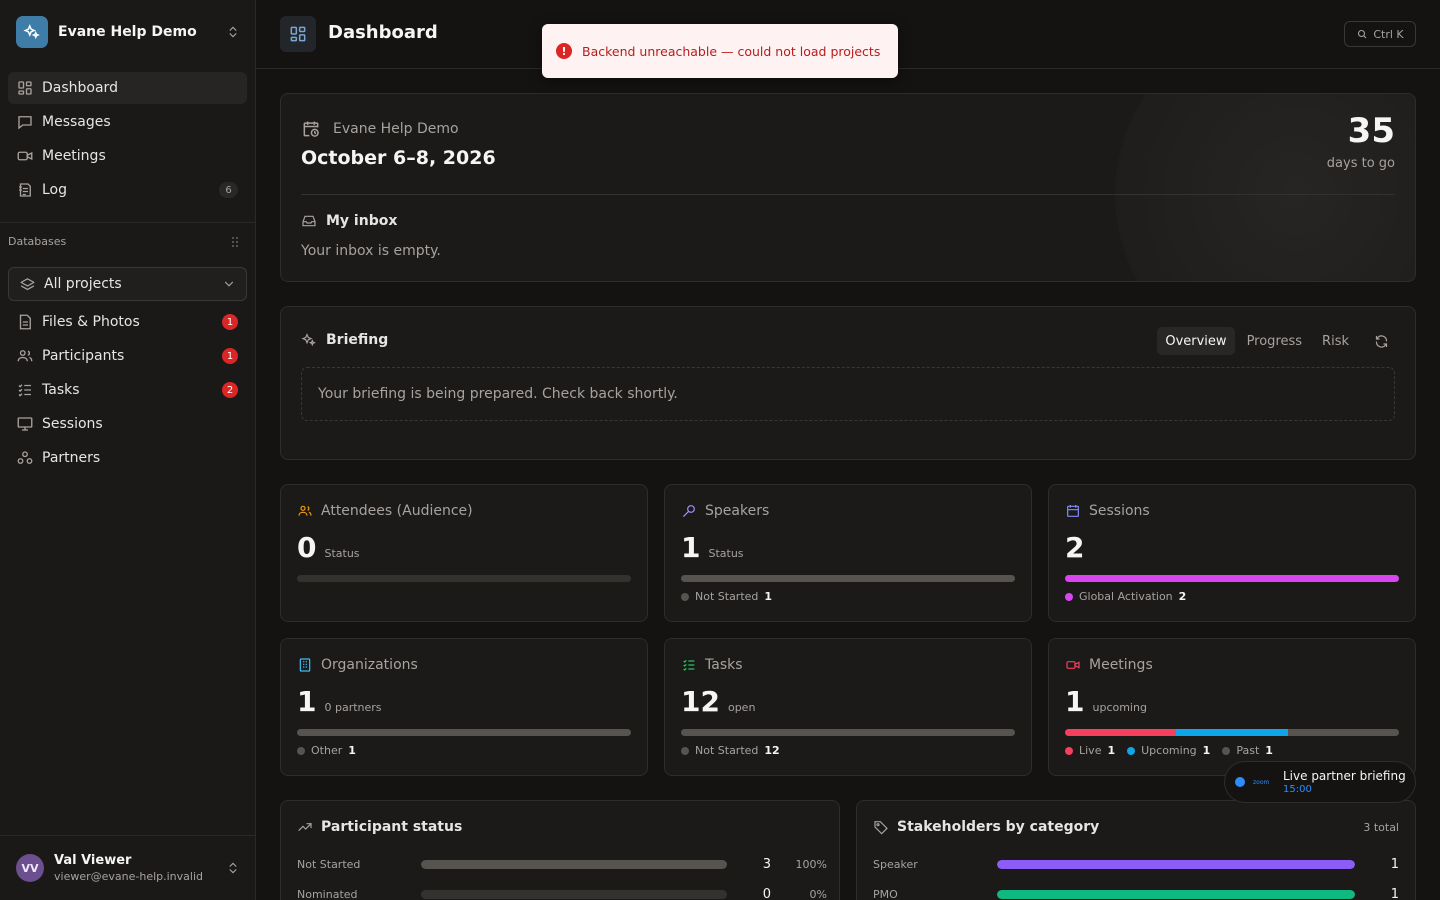 The image size is (1440, 900). What do you see at coordinates (1394, 893) in the screenshot?
I see `row-value: 1` at bounding box center [1394, 893].